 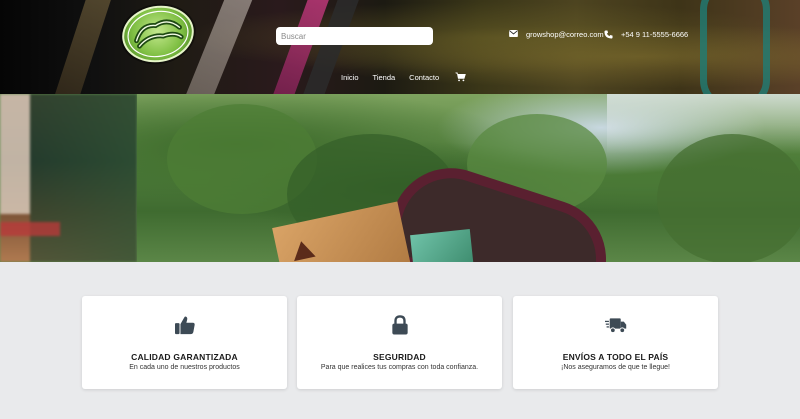 What do you see at coordinates (513, 34) in the screenshot?
I see `envelope-icon` at bounding box center [513, 34].